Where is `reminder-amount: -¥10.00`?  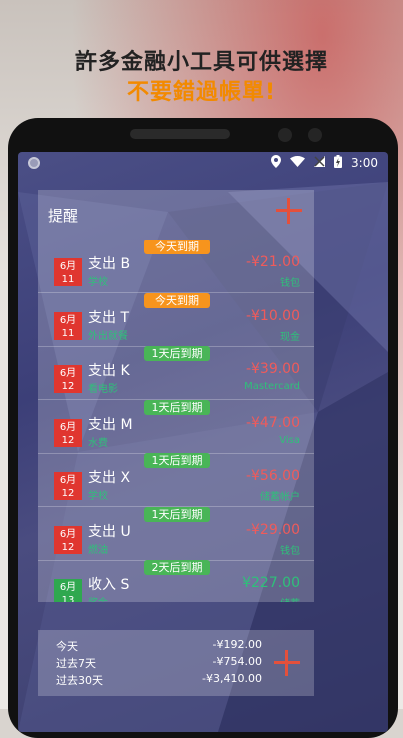
reminder-amount: -¥10.00 is located at coordinates (272, 315).